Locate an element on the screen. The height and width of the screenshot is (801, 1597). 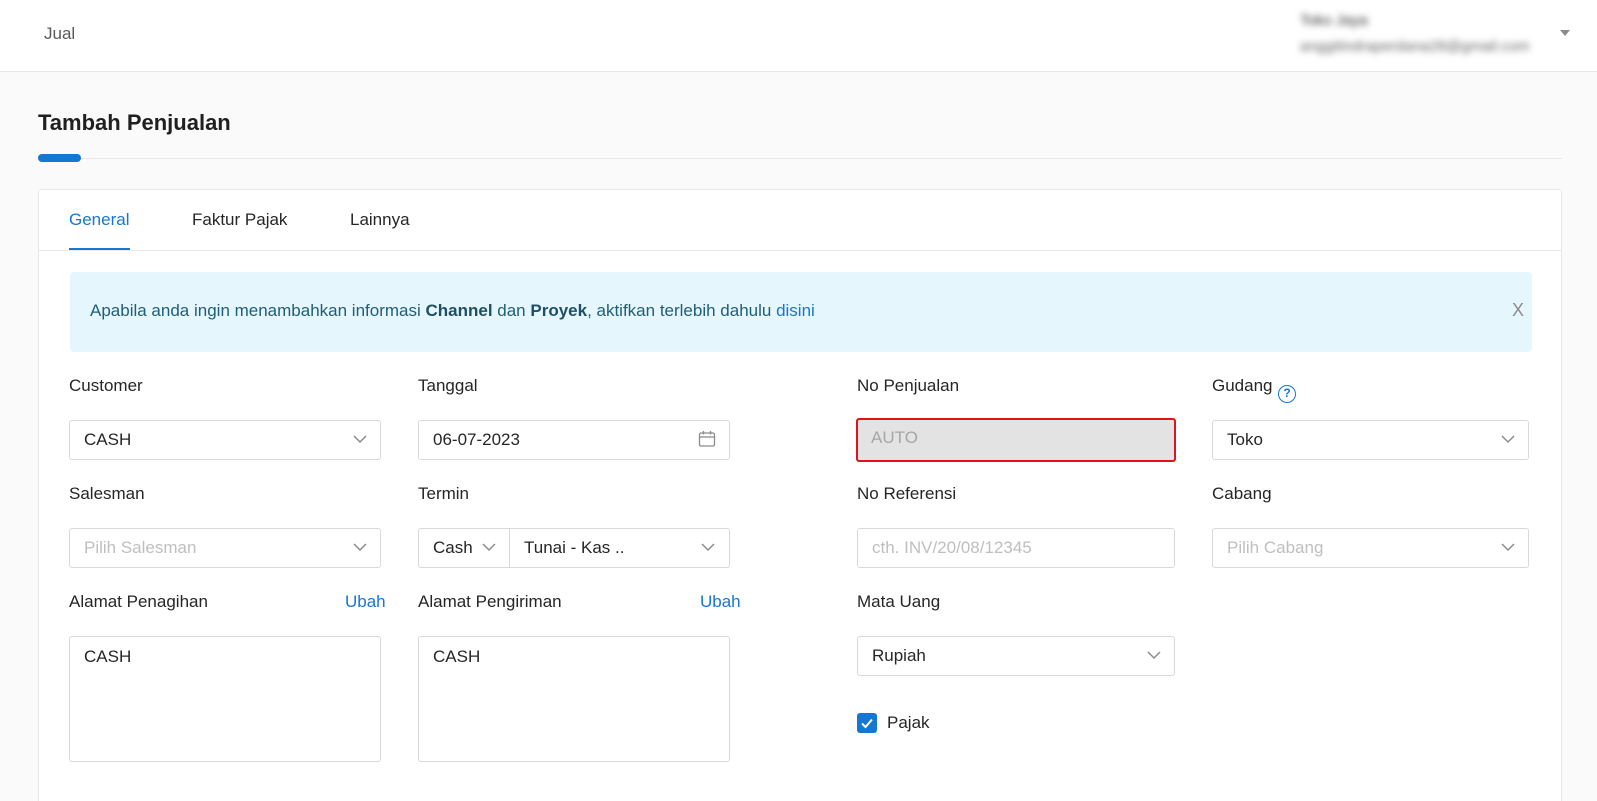
close-icon: X is located at coordinates (1518, 310).